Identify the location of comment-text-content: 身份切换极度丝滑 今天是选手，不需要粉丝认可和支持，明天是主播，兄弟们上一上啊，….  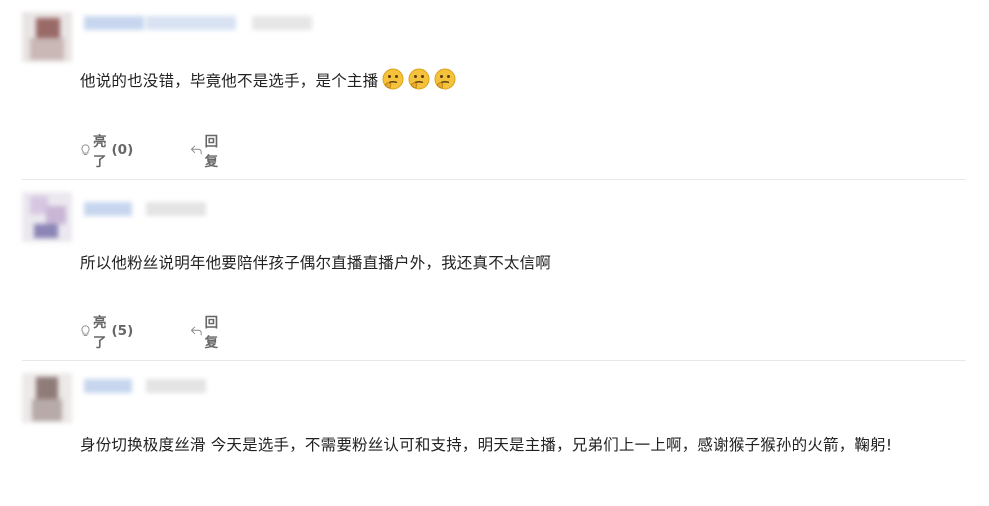
(486, 445).